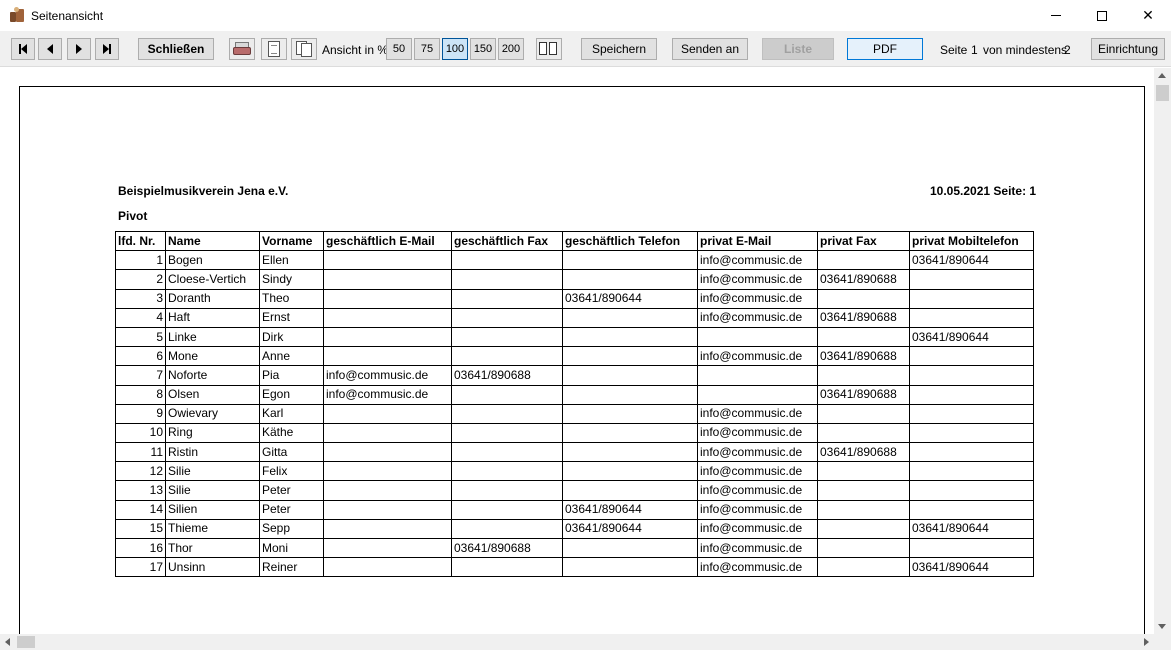 This screenshot has height=650, width=1171. What do you see at coordinates (1128, 49) in the screenshot?
I see `setup-button: Einrichtung` at bounding box center [1128, 49].